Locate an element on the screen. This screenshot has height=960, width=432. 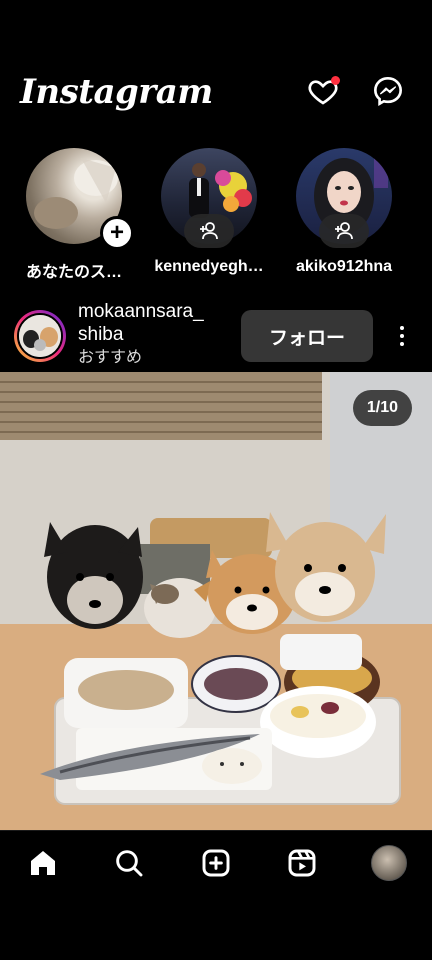
photo-counter: 1/10 is located at coordinates (382, 408).